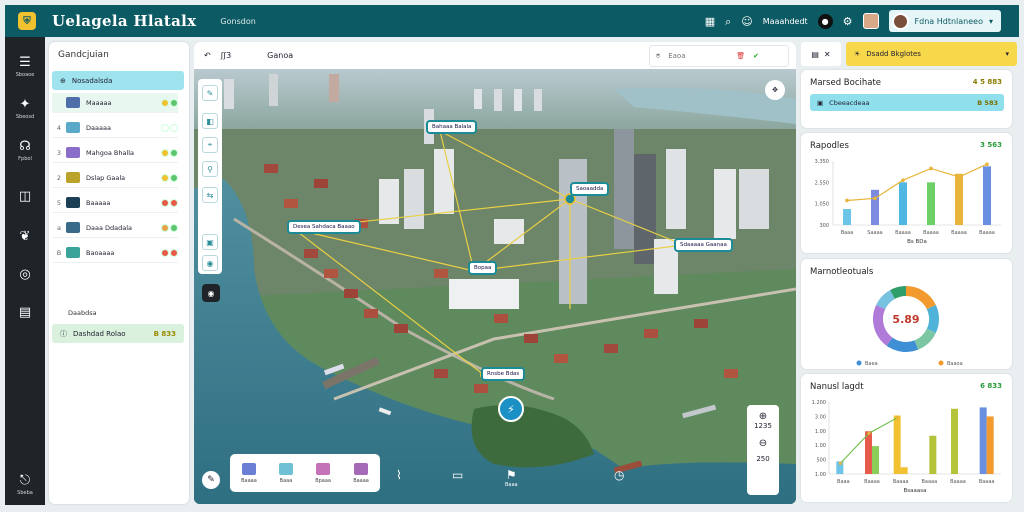  Describe the element at coordinates (115, 128) in the screenshot. I see `list-item: 4 Daaaaa` at that location.